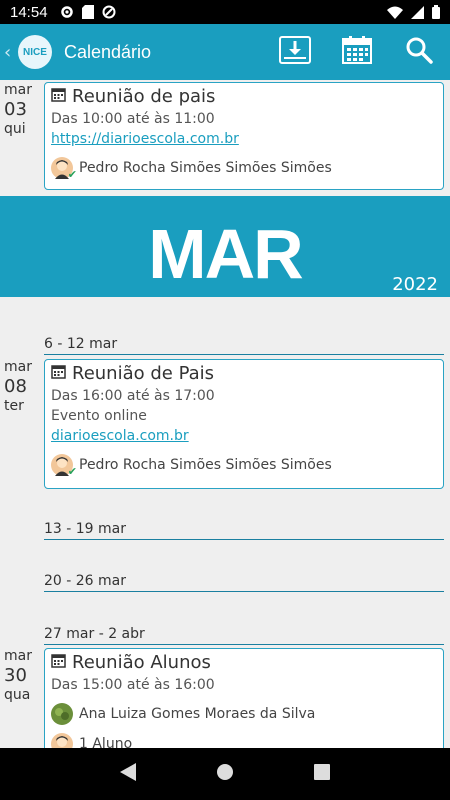 The image size is (450, 800). Describe the element at coordinates (109, 12) in the screenshot. I see `data-saver-icon` at that location.